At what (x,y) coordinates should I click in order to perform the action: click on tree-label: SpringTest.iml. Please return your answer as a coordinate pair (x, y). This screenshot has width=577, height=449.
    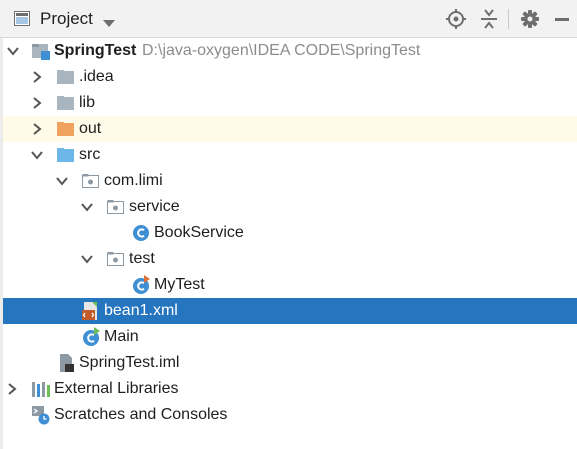
    Looking at the image, I should click on (129, 362).